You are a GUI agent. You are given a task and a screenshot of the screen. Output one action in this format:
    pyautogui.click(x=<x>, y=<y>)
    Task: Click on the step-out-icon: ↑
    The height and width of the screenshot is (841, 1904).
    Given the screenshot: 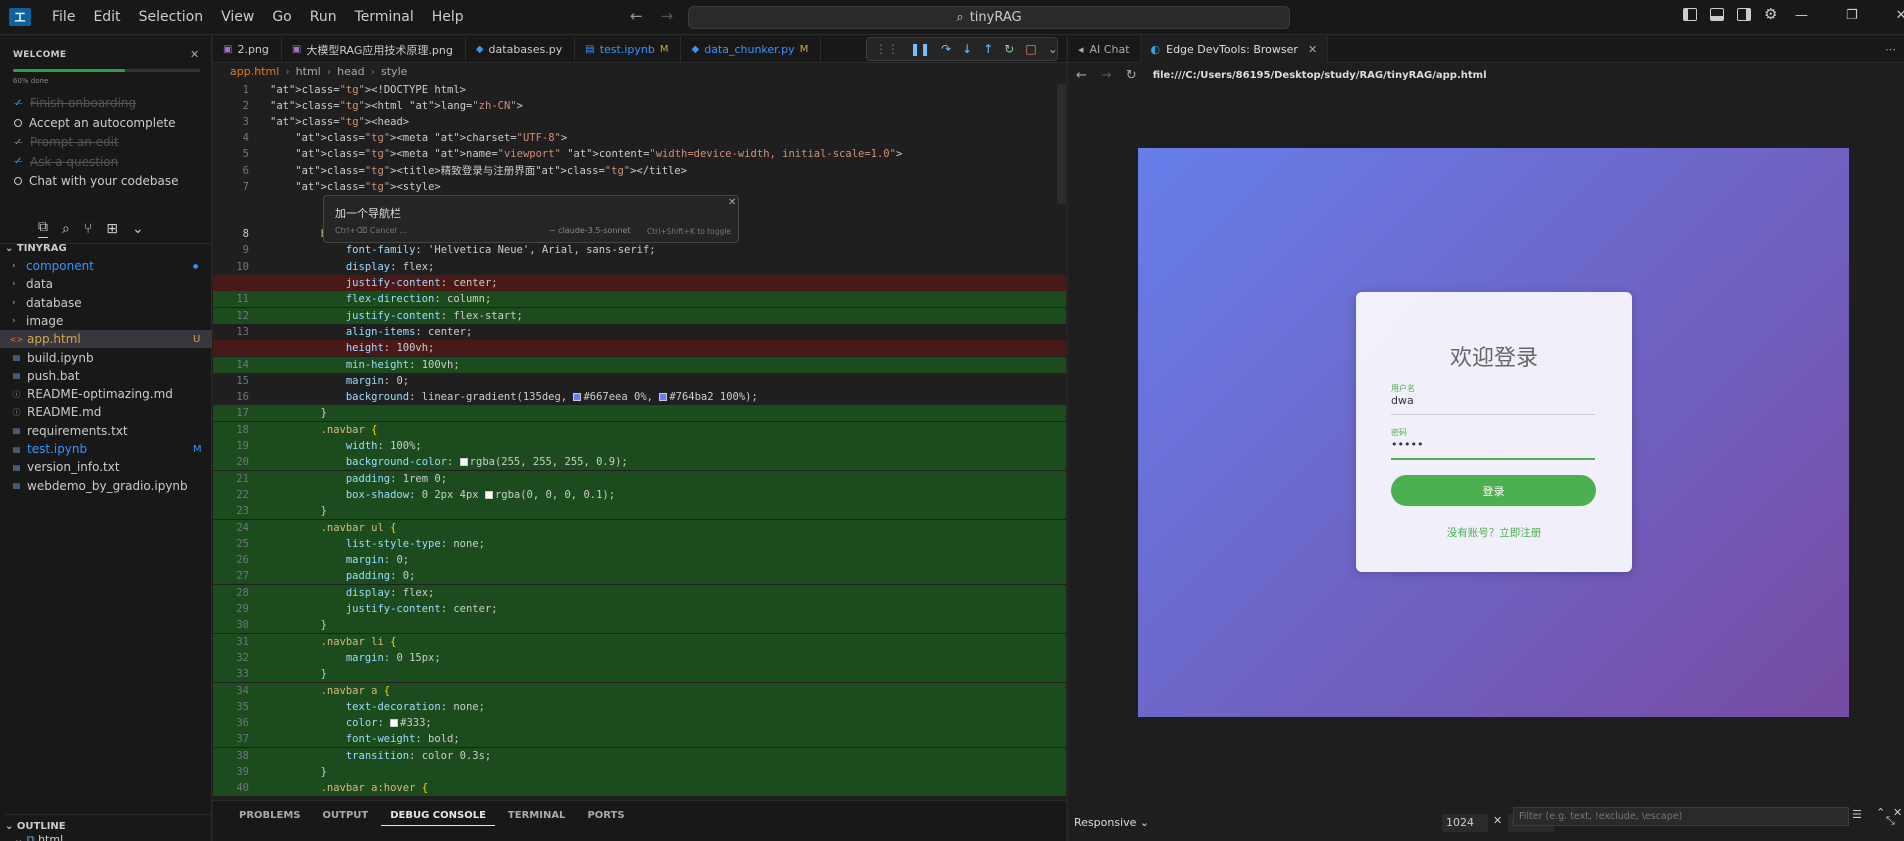 What is the action you would take?
    pyautogui.click(x=988, y=49)
    